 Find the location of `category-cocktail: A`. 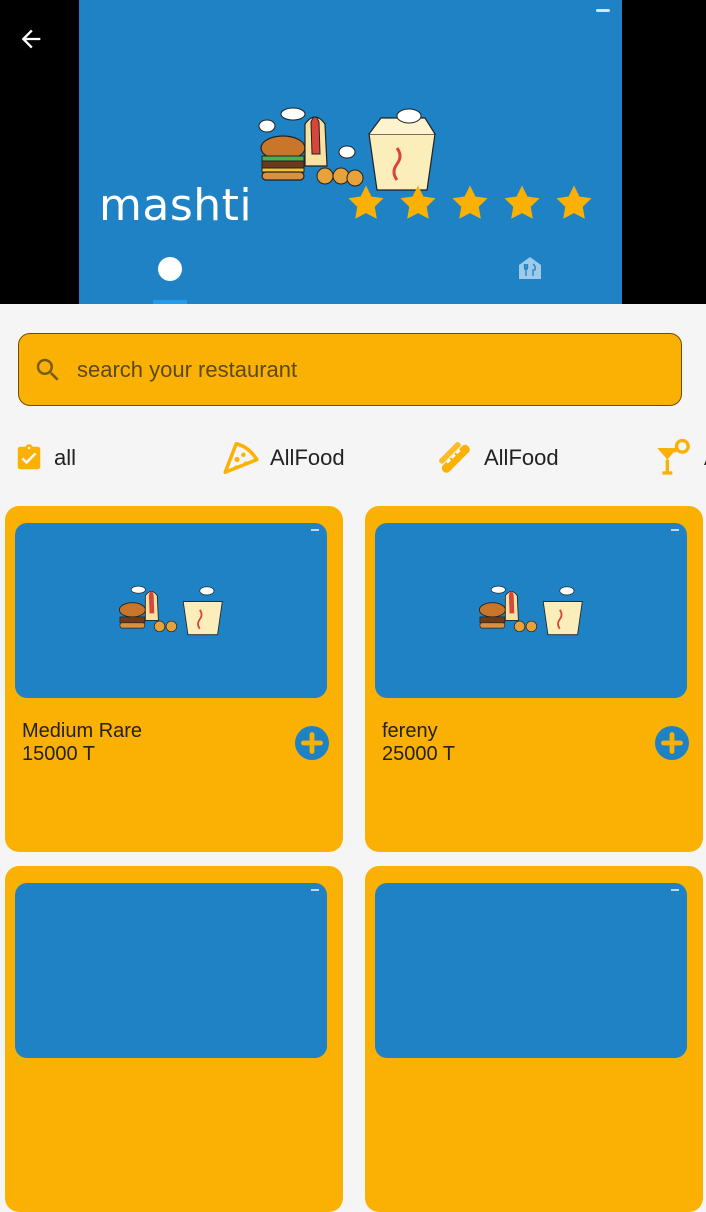

category-cocktail: A is located at coordinates (680, 458).